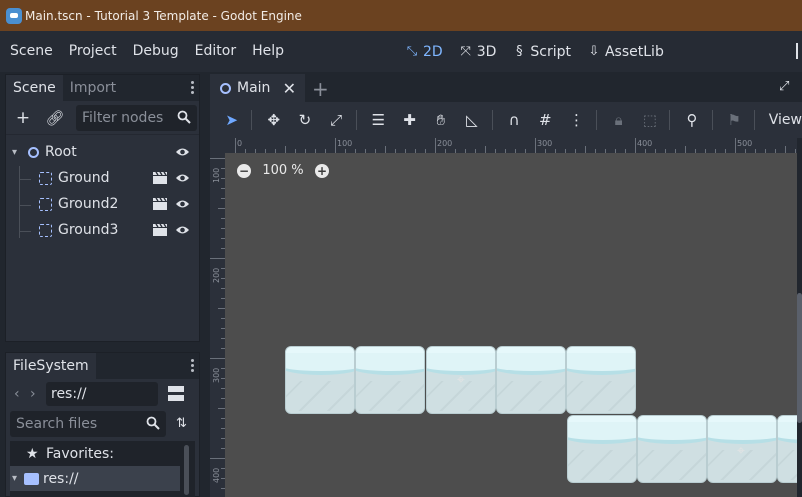 The width and height of the screenshot is (802, 497). What do you see at coordinates (51, 366) in the screenshot?
I see `tab-filesystem: FileSystem` at bounding box center [51, 366].